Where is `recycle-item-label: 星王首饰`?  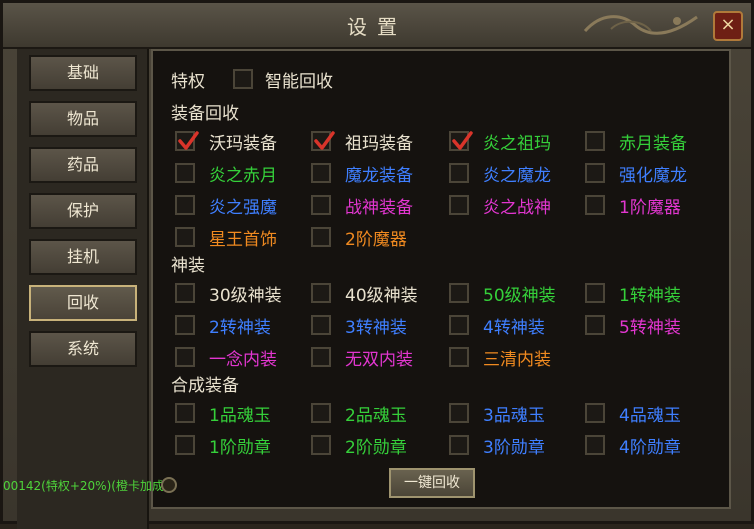 recycle-item-label: 星王首饰 is located at coordinates (243, 240).